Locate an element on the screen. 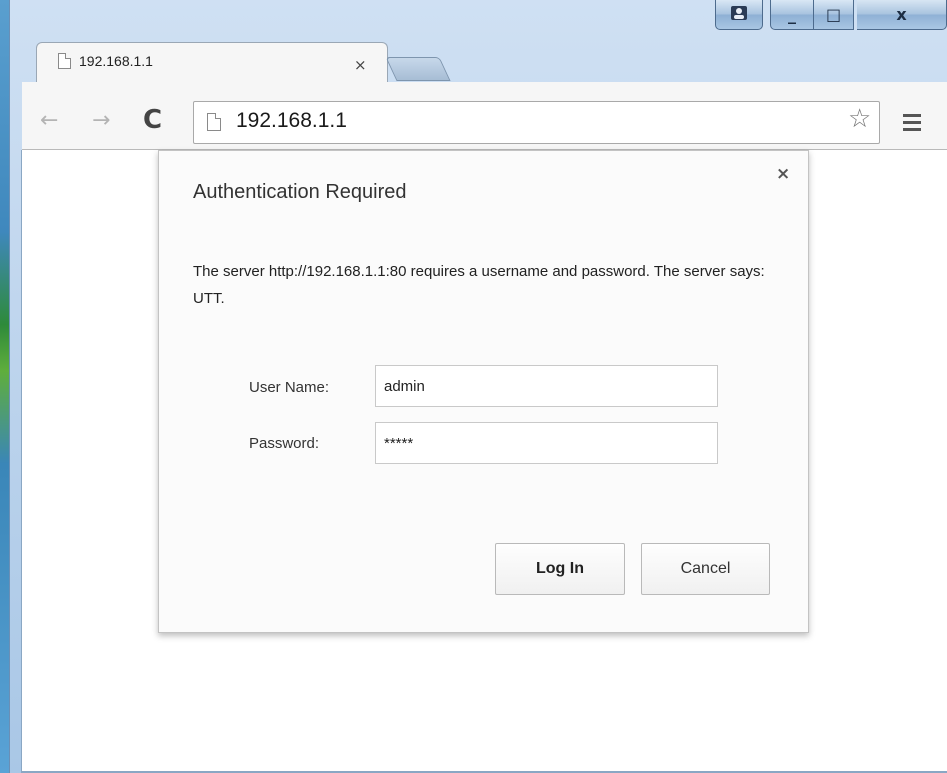 The width and height of the screenshot is (947, 773). close-window-button: x is located at coordinates (902, 15).